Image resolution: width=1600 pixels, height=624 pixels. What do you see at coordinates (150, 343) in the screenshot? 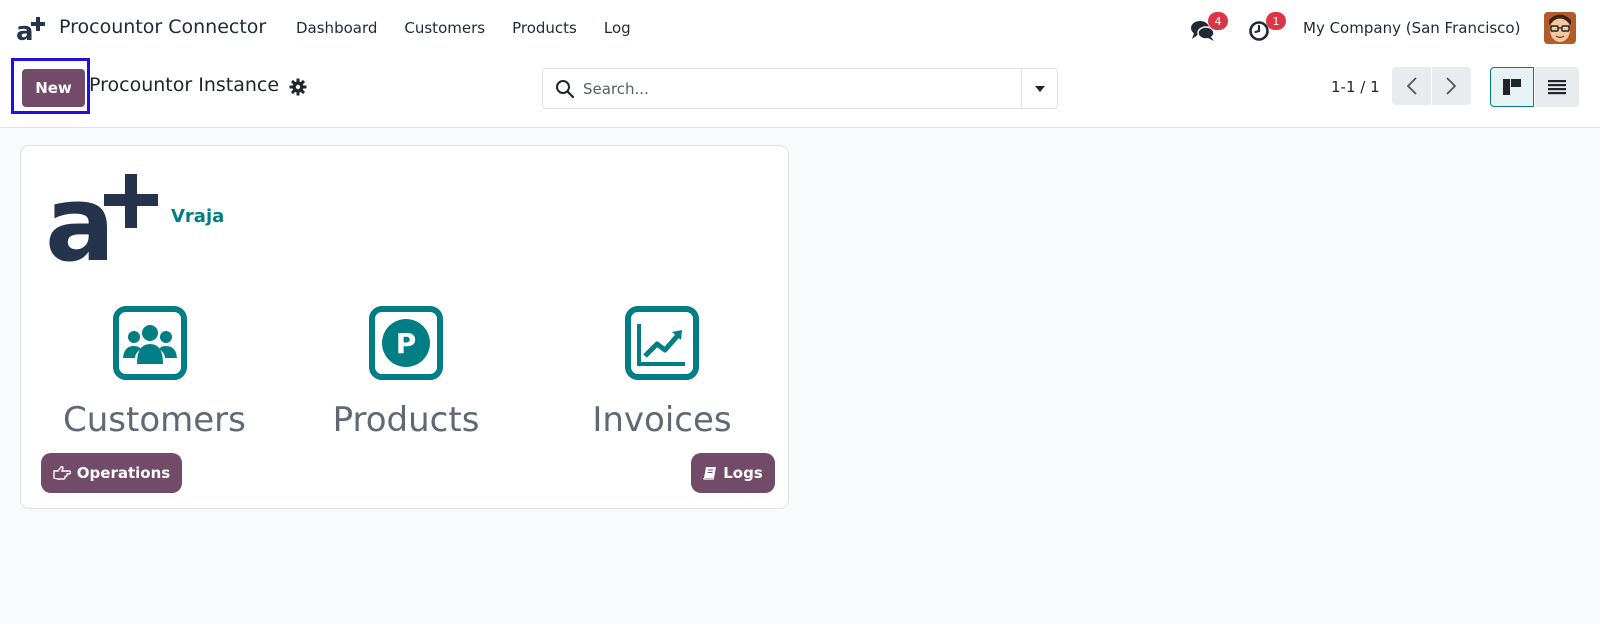
I see `users-icon` at bounding box center [150, 343].